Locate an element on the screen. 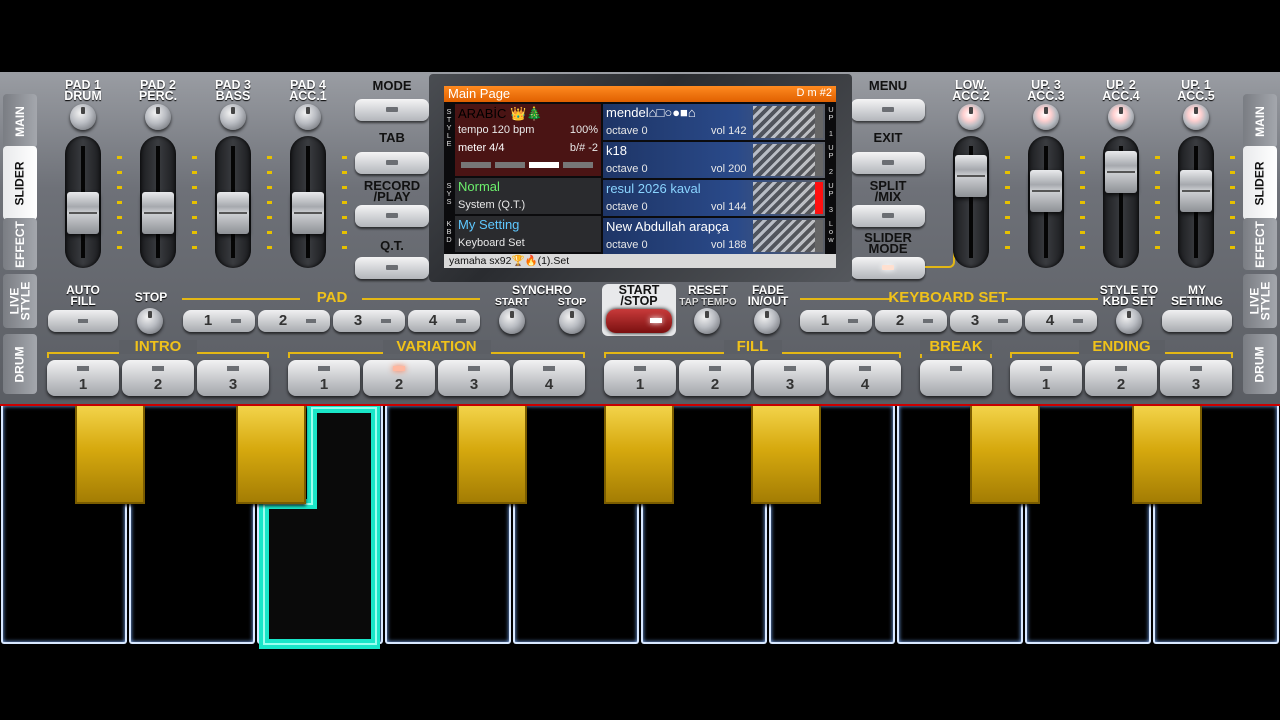 The width and height of the screenshot is (1280, 720). tempo-text: tempo 120 bpm is located at coordinates (496, 130).